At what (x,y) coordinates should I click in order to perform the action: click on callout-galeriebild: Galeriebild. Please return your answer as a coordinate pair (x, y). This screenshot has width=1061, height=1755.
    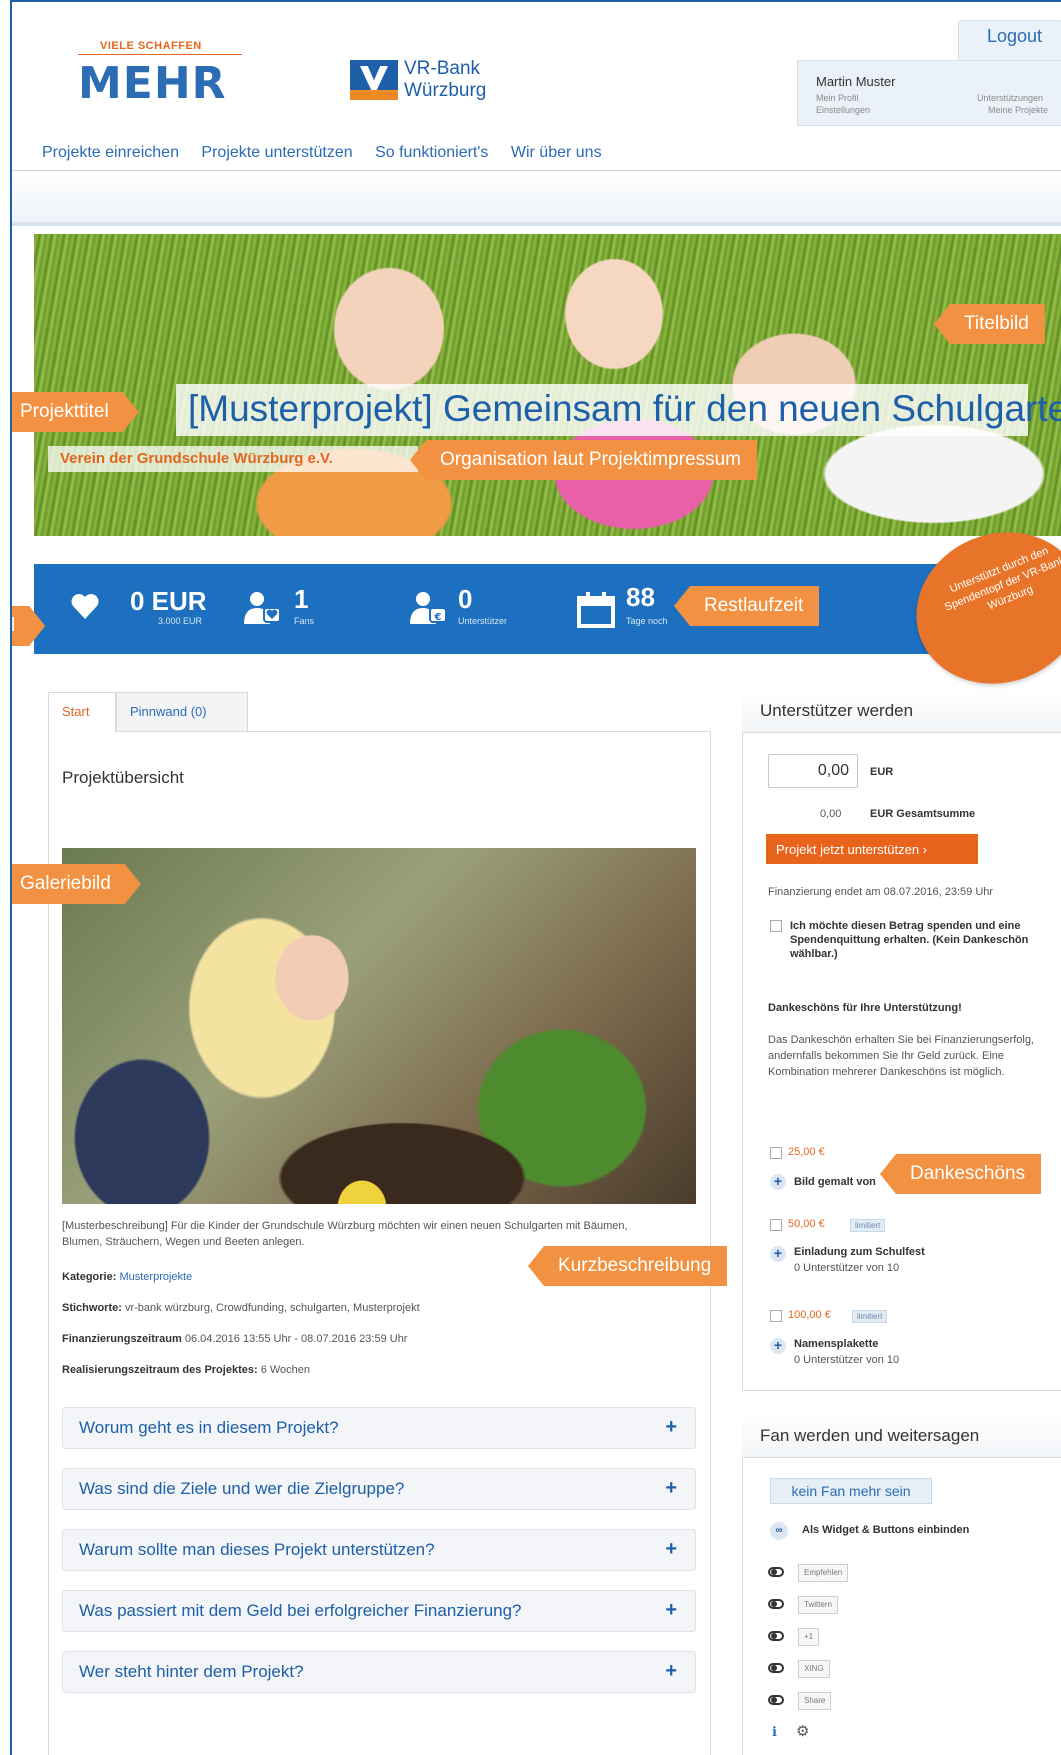
    Looking at the image, I should click on (75, 884).